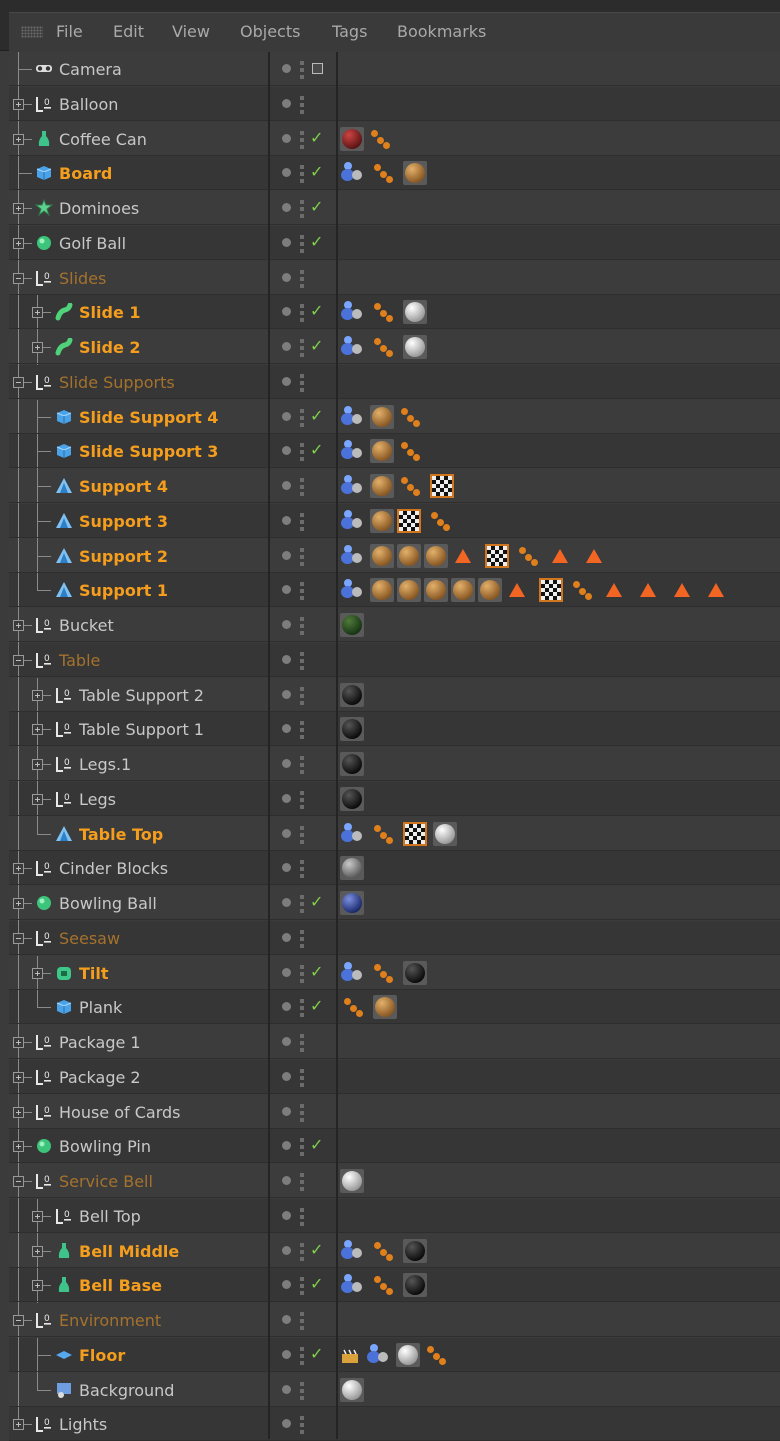 Image resolution: width=780 pixels, height=1441 pixels. What do you see at coordinates (394, 208) in the screenshot?
I see `object-row: Dominoes ✓` at bounding box center [394, 208].